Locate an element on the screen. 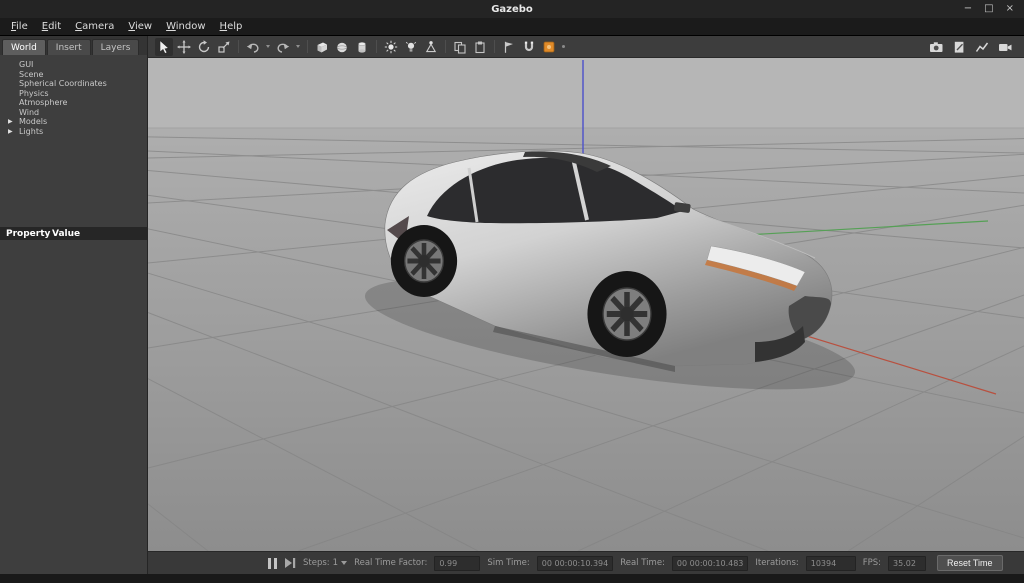 The width and height of the screenshot is (1024, 583). sim-time-value: 00 00:00:10.394 is located at coordinates (575, 563).